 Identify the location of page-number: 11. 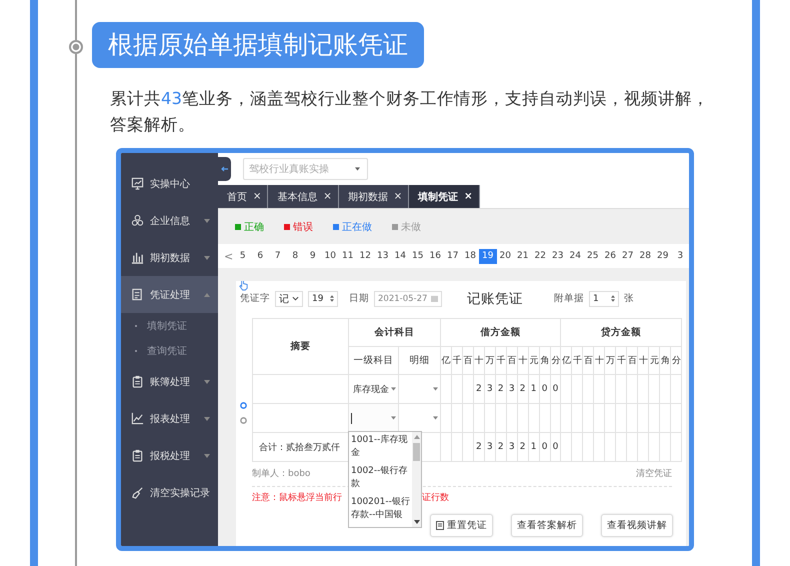
(347, 256).